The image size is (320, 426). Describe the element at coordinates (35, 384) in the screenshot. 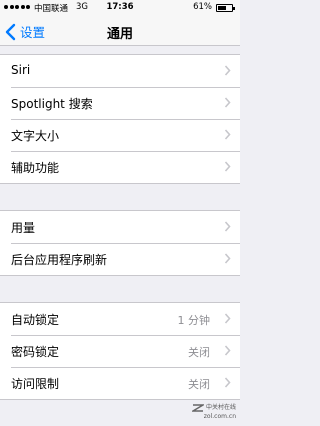

I see `row-label: 访问限制` at that location.